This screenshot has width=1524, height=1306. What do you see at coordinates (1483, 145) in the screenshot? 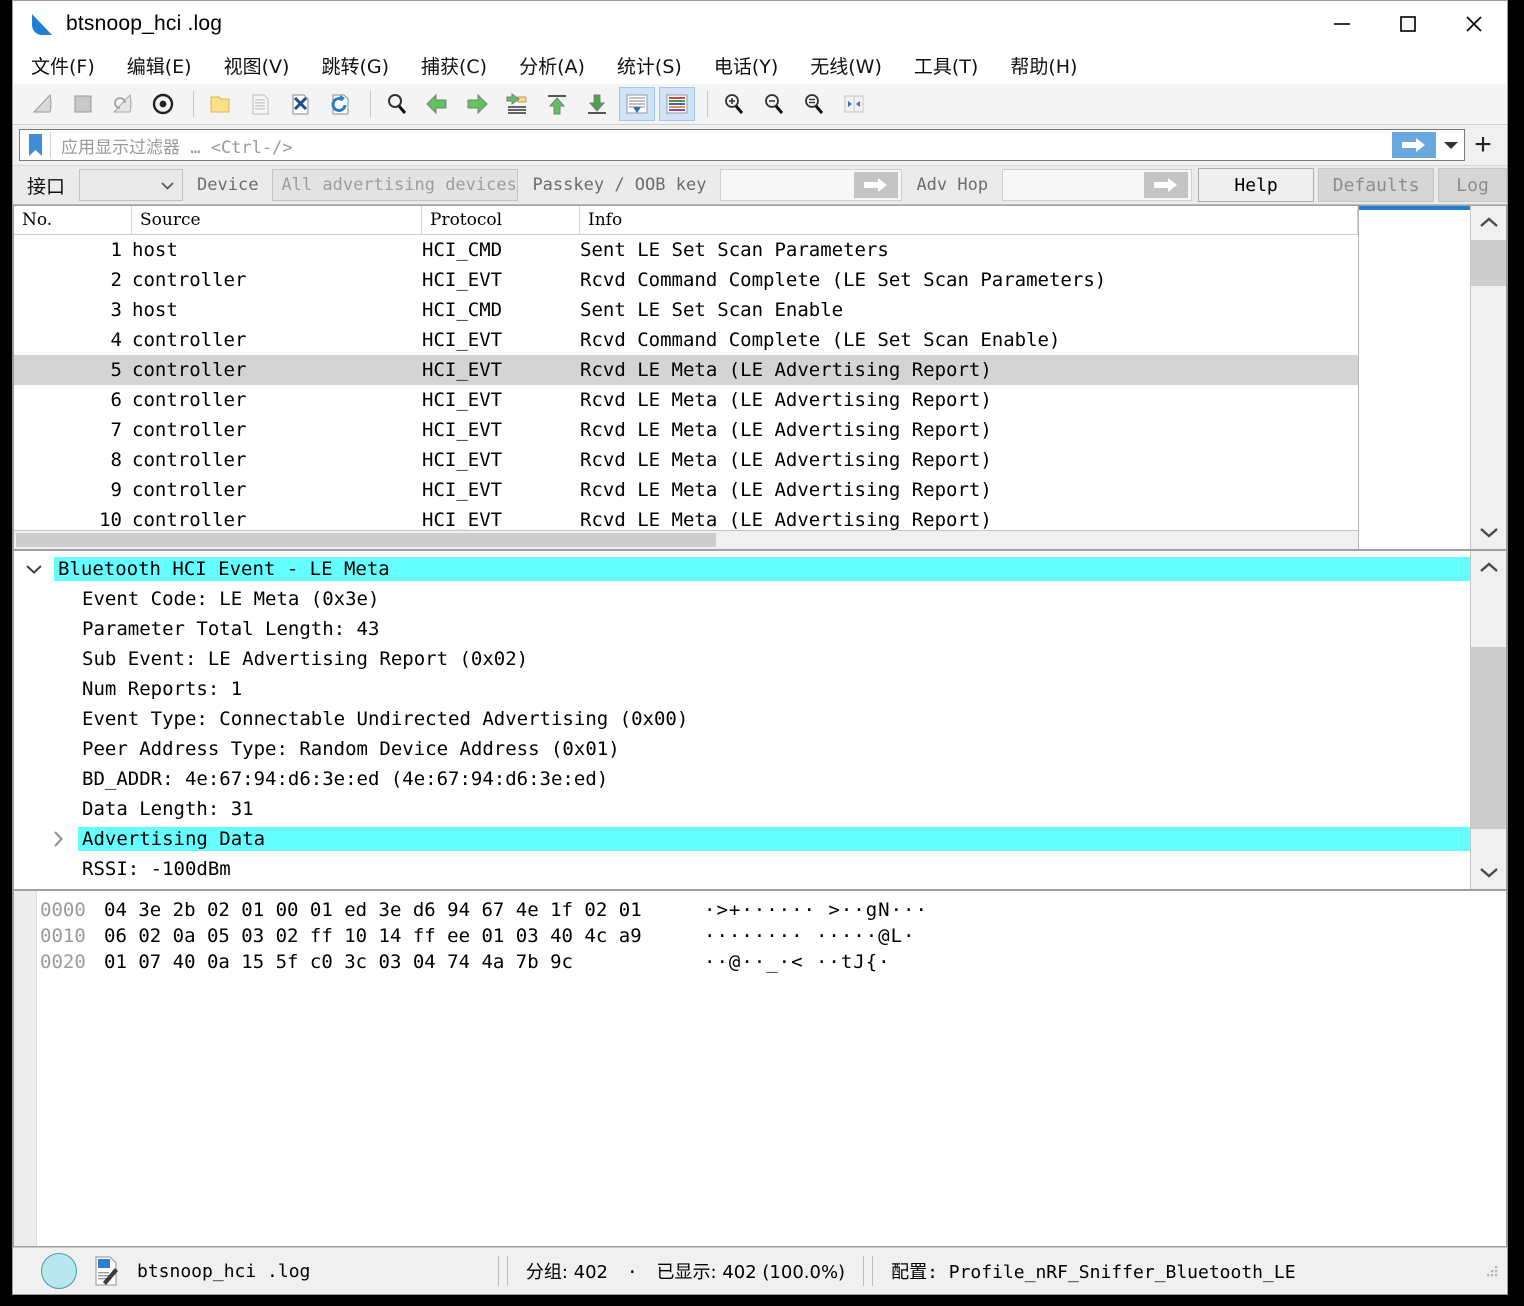
I see `add-filter-button: +` at bounding box center [1483, 145].